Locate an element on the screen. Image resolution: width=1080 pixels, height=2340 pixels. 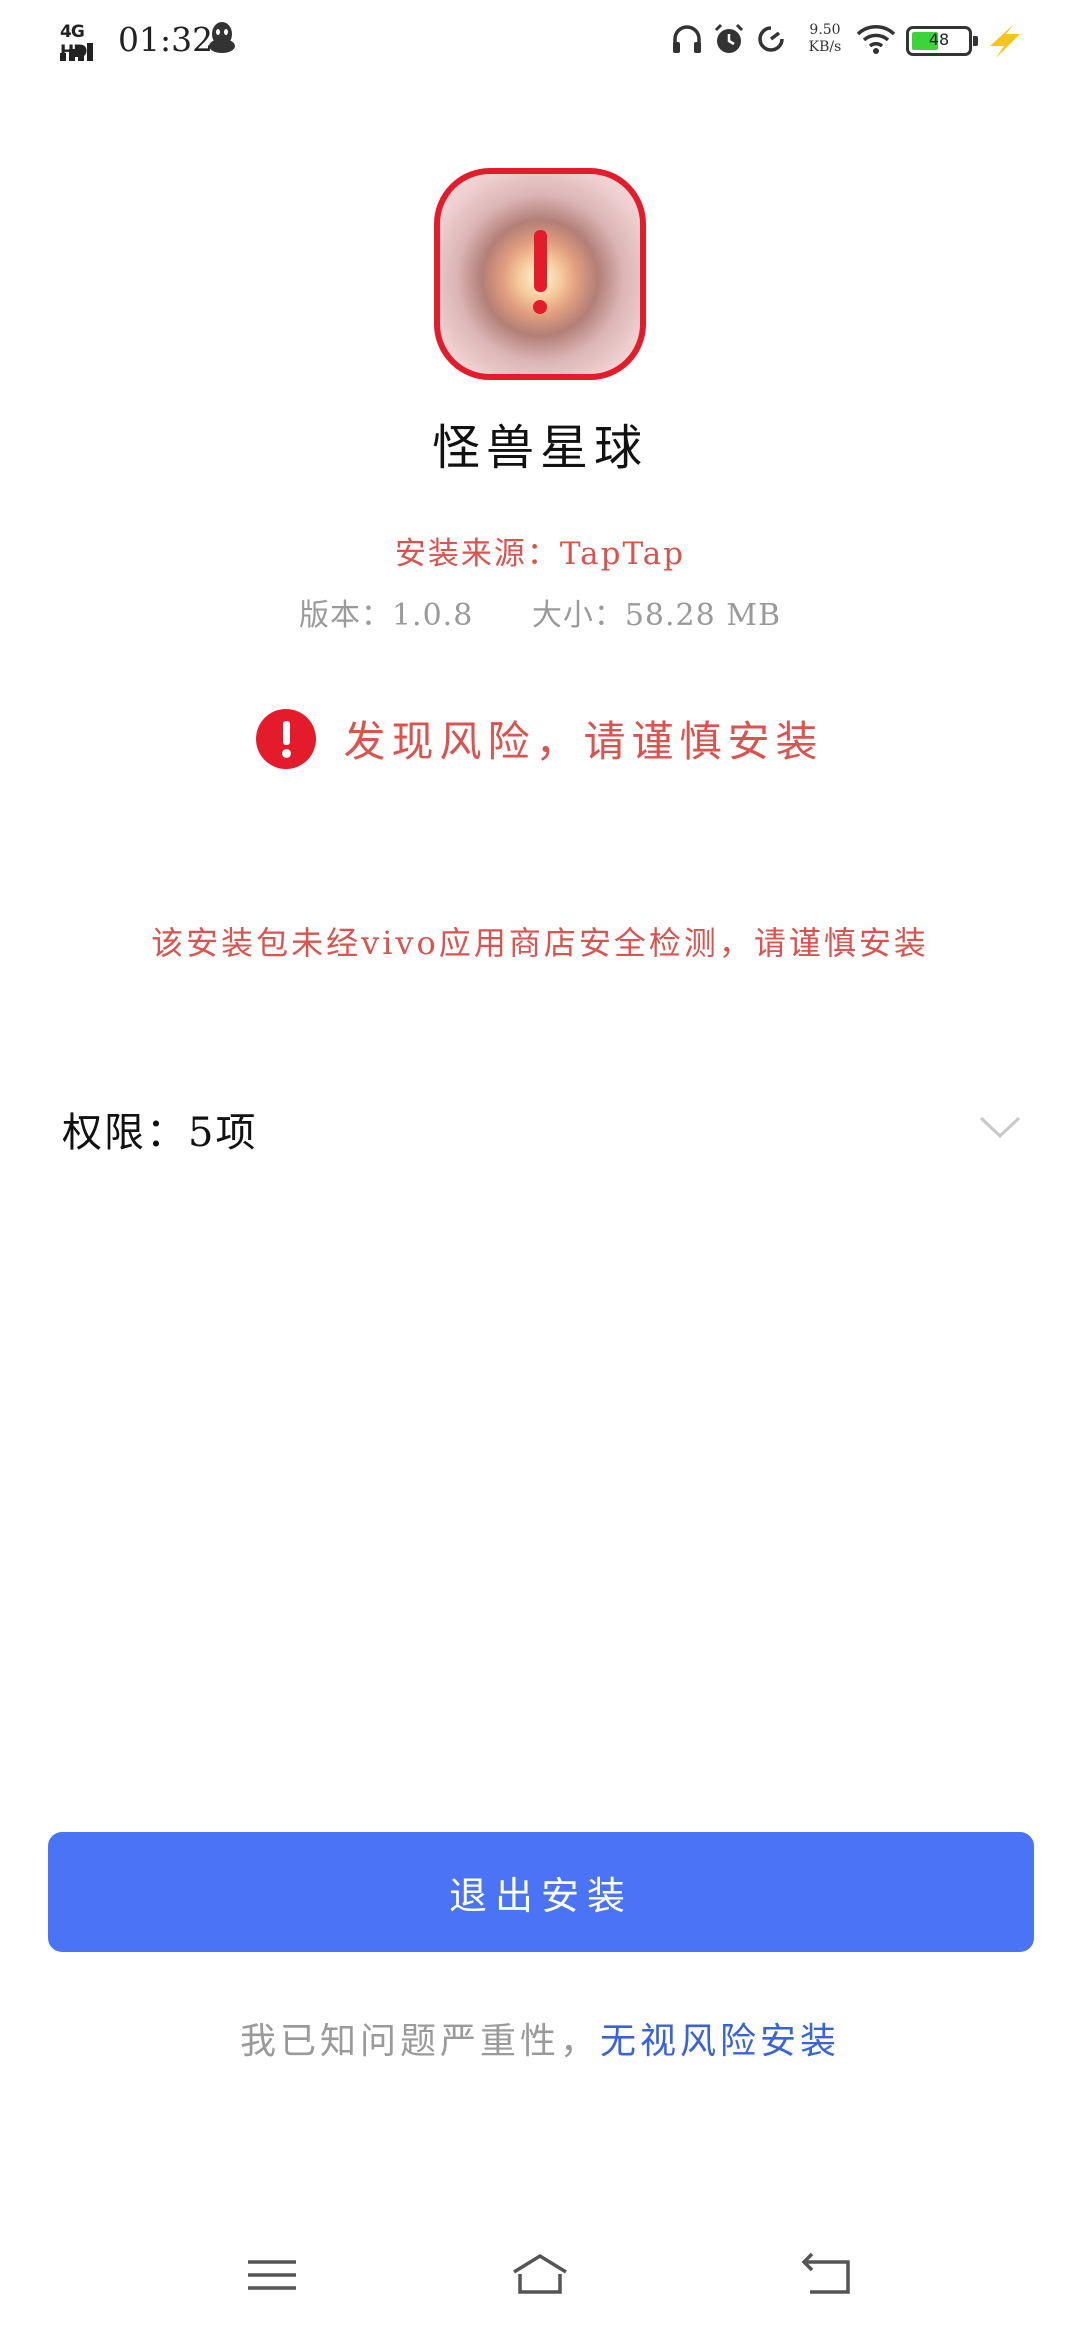
ignore-risk-row: 我已知问题严重性，无视风险安装 is located at coordinates (540, 2038).